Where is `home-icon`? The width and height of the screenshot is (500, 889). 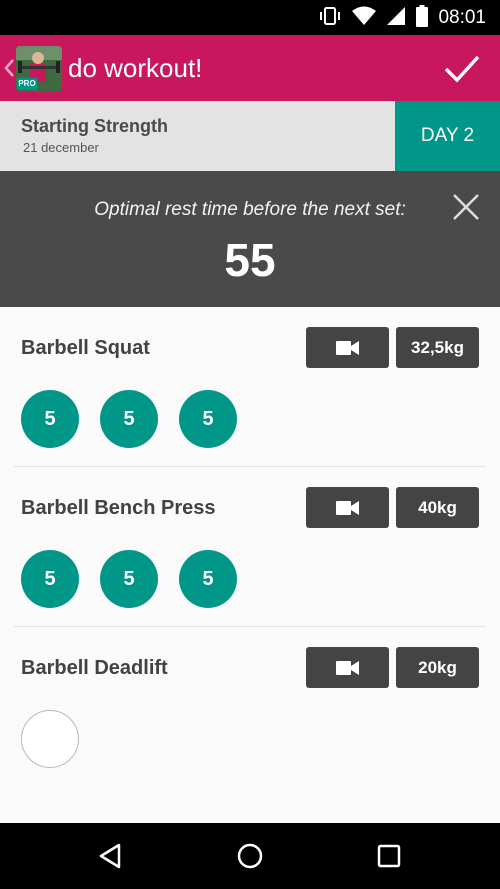
home-icon is located at coordinates (250, 856).